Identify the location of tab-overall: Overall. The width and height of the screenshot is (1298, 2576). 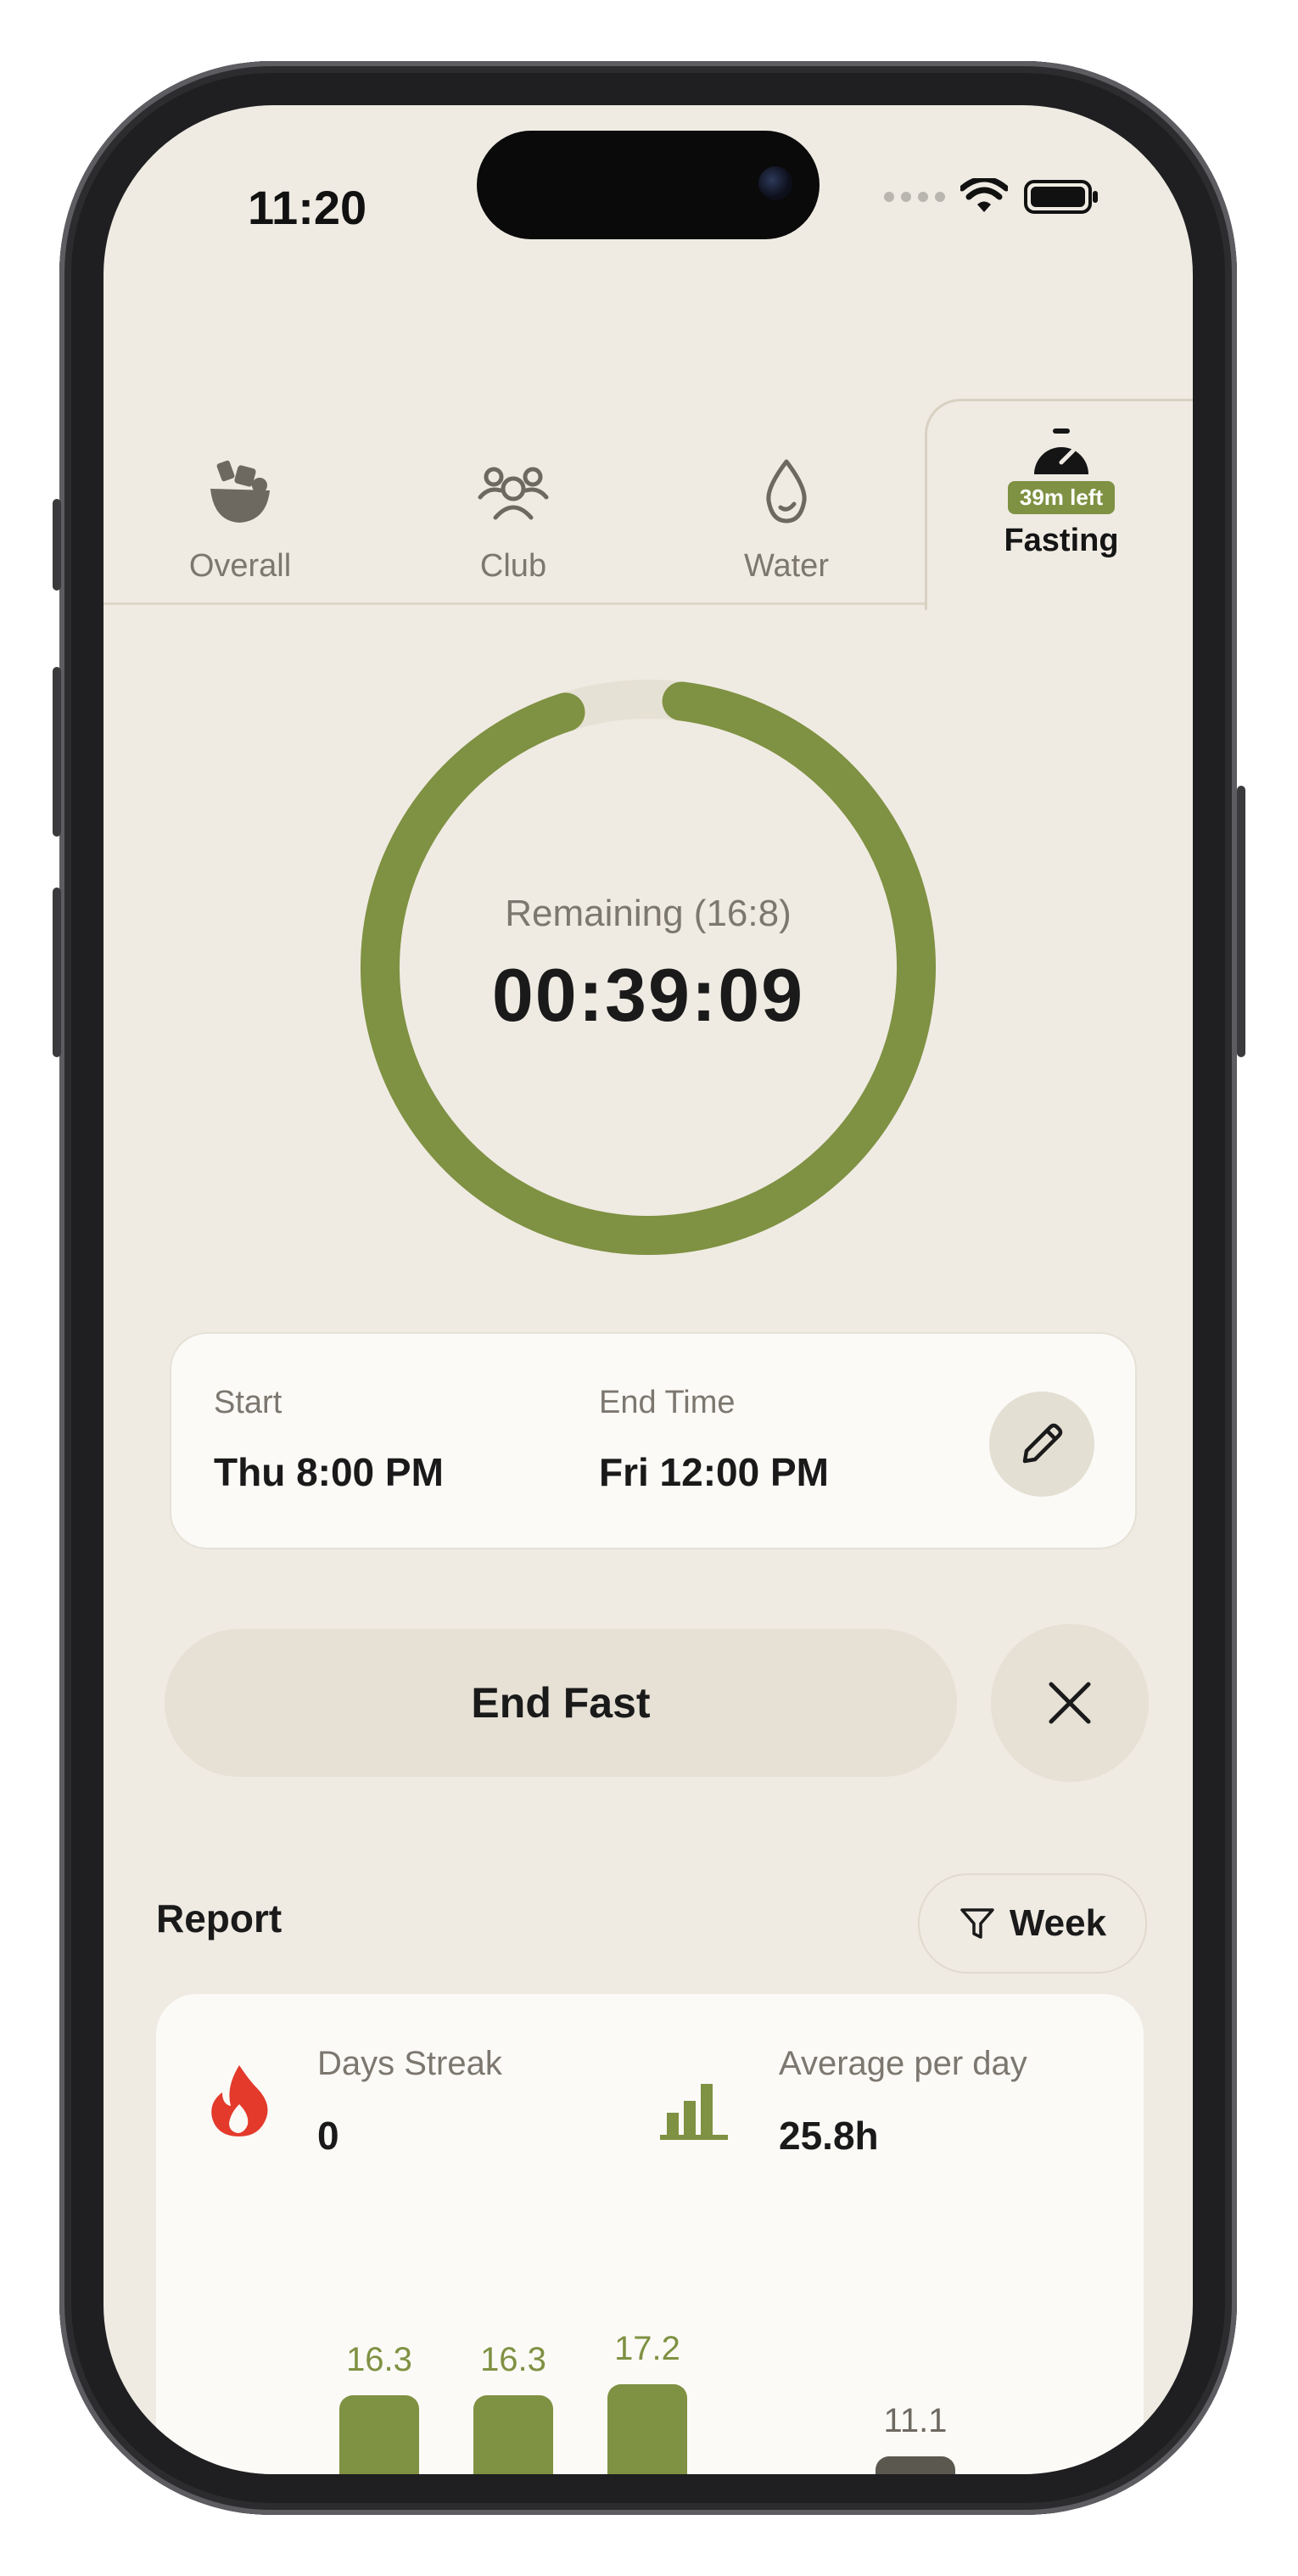
(241, 517).